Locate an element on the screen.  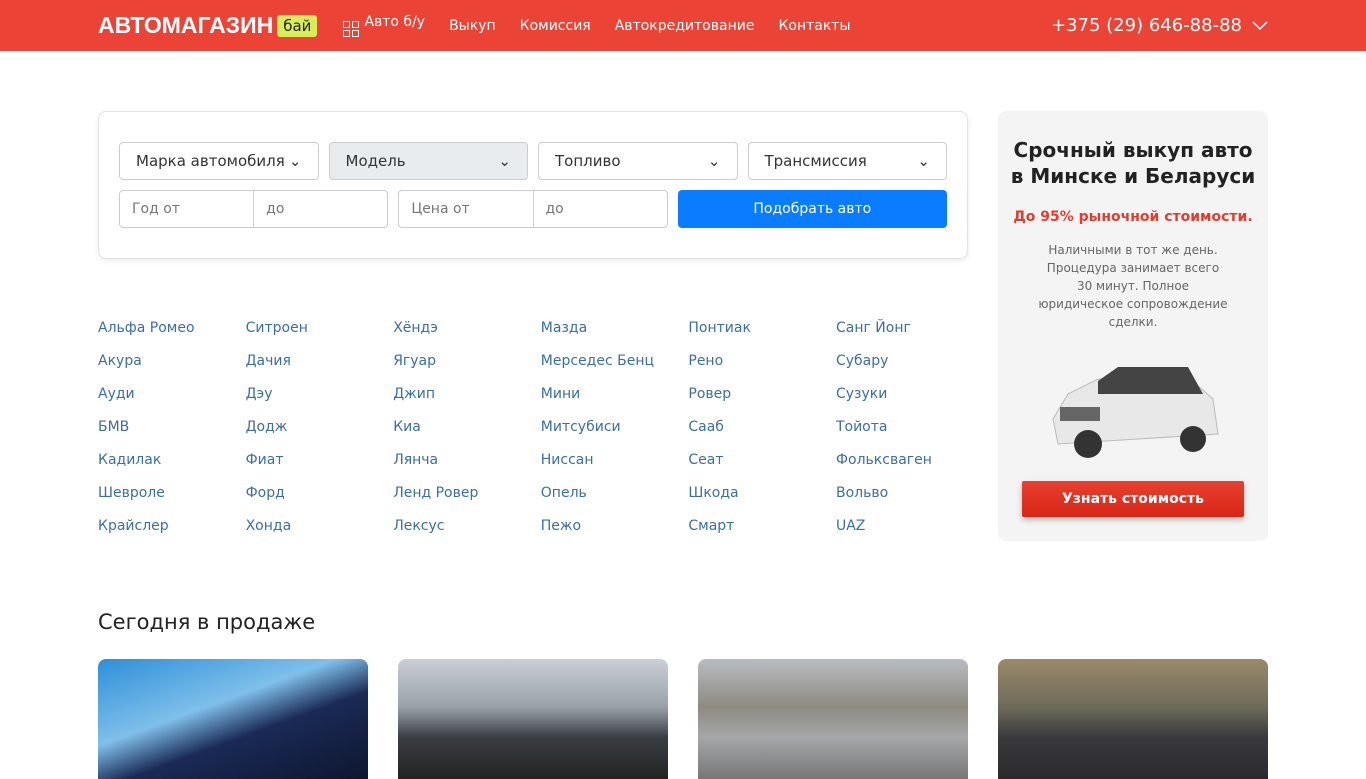
brand-link: Додж is located at coordinates (320, 435).